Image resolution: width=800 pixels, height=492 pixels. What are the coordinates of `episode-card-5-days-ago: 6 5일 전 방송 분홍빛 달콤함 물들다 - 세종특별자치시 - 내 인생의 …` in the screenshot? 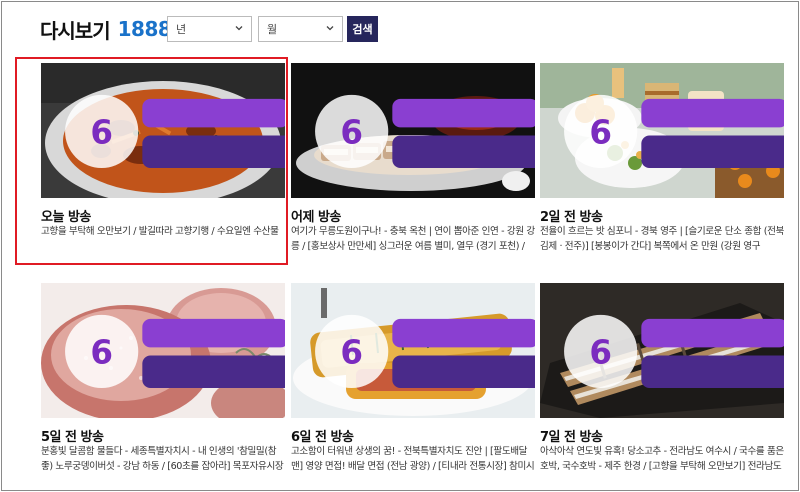 It's located at (163, 383).